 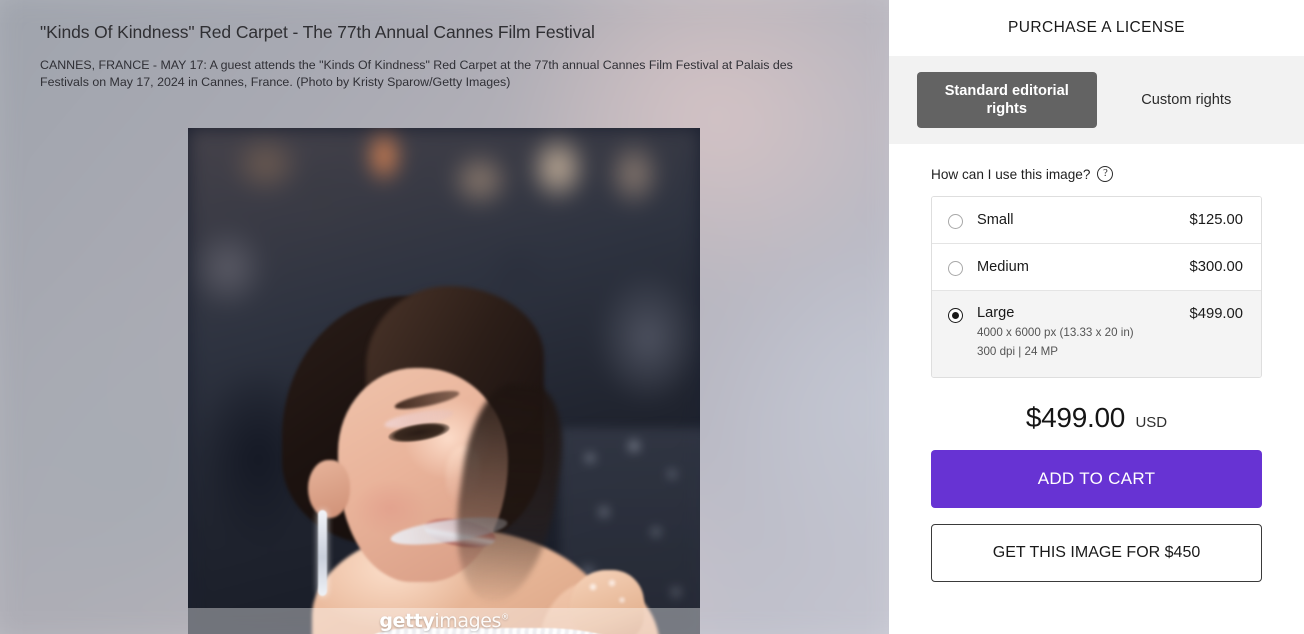 I want to click on total-price: $499.00 USD, so click(x=1096, y=418).